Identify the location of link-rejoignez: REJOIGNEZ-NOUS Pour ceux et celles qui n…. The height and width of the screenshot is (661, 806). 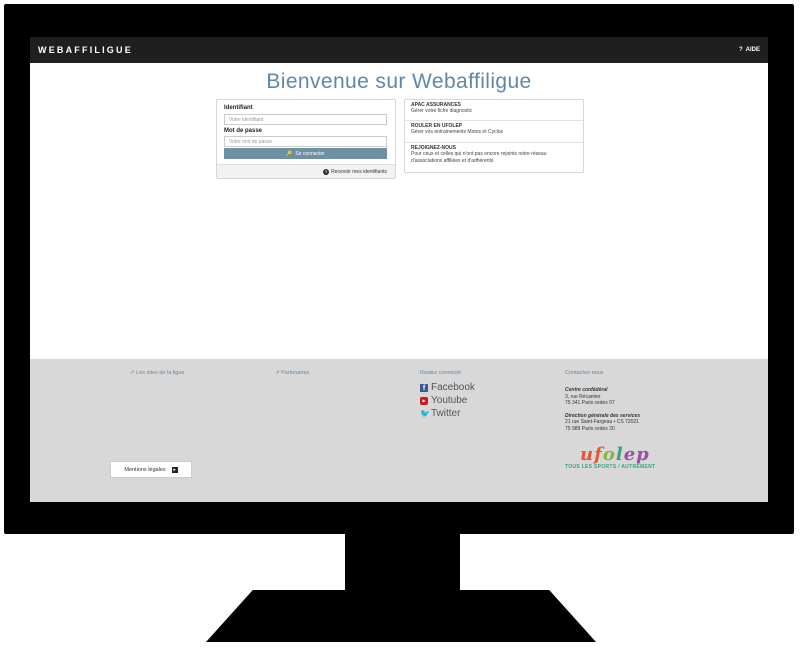
(494, 158).